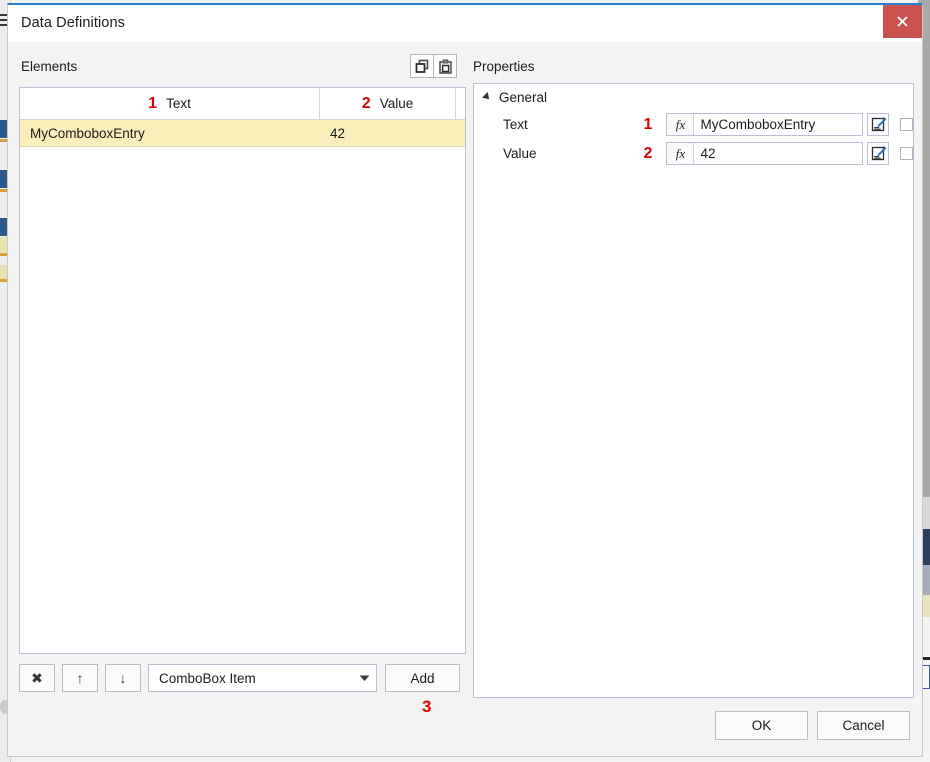 The width and height of the screenshot is (930, 762). I want to click on dialog-footer: OK Cancel, so click(808, 725).